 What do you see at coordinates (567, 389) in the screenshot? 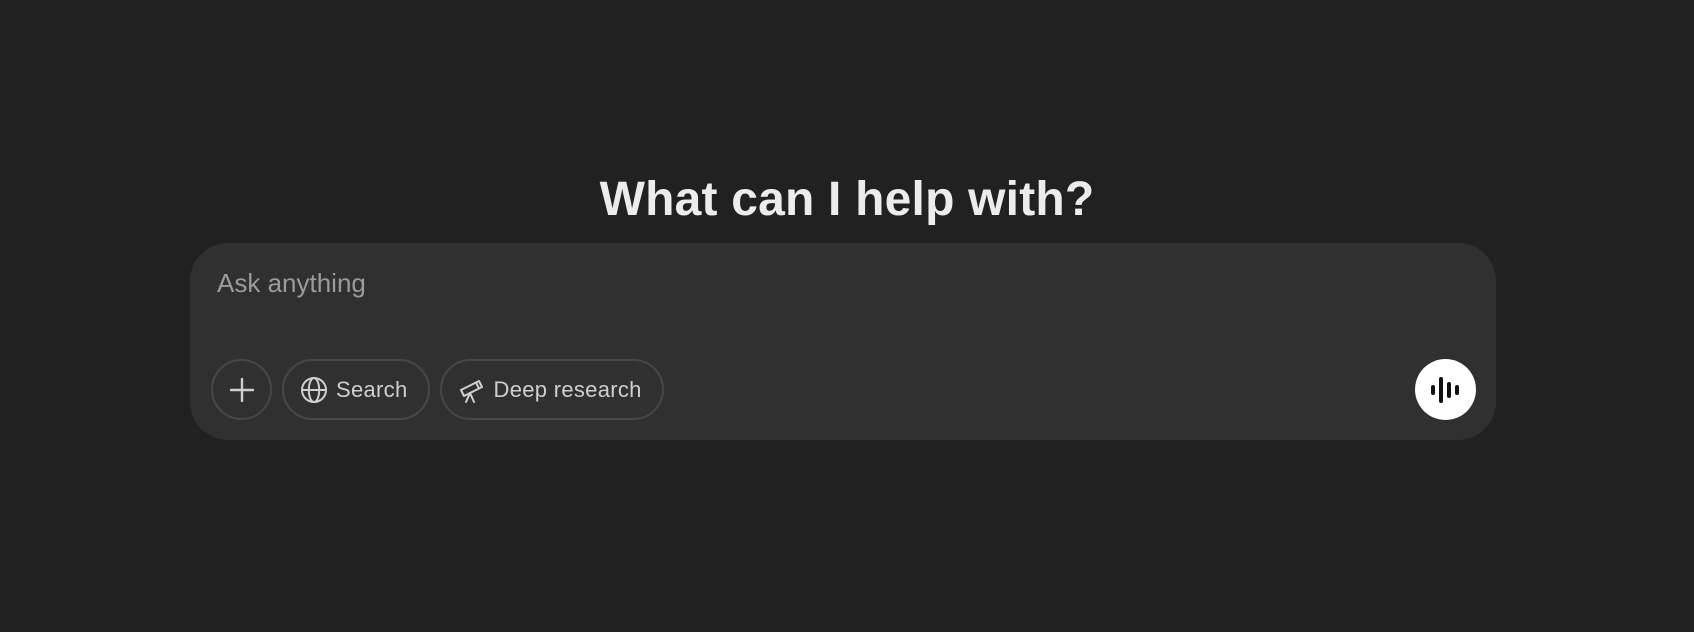
I see `deep-research-button-label: Deep research` at bounding box center [567, 389].